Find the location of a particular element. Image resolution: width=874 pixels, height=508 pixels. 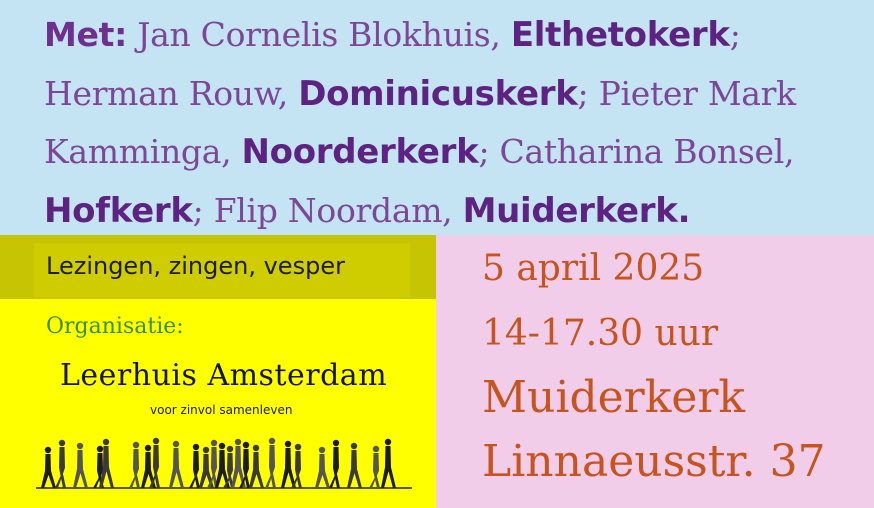

speaker-church: Dominicuskerk is located at coordinates (438, 93).